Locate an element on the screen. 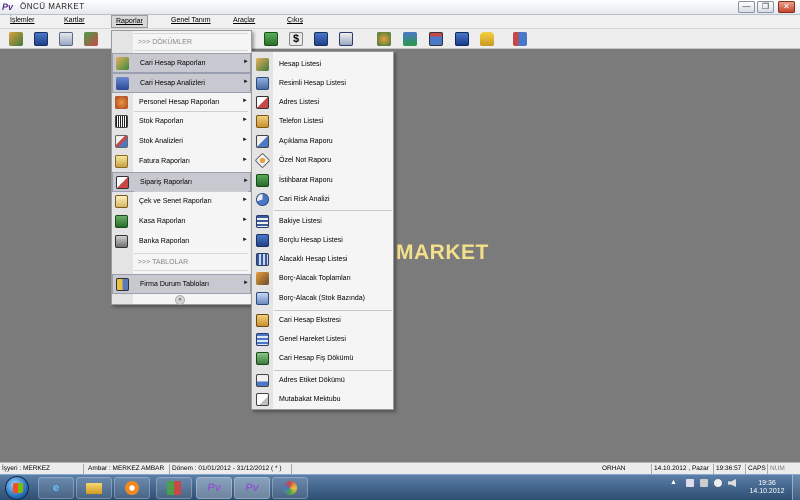  network-icon is located at coordinates (718, 483).